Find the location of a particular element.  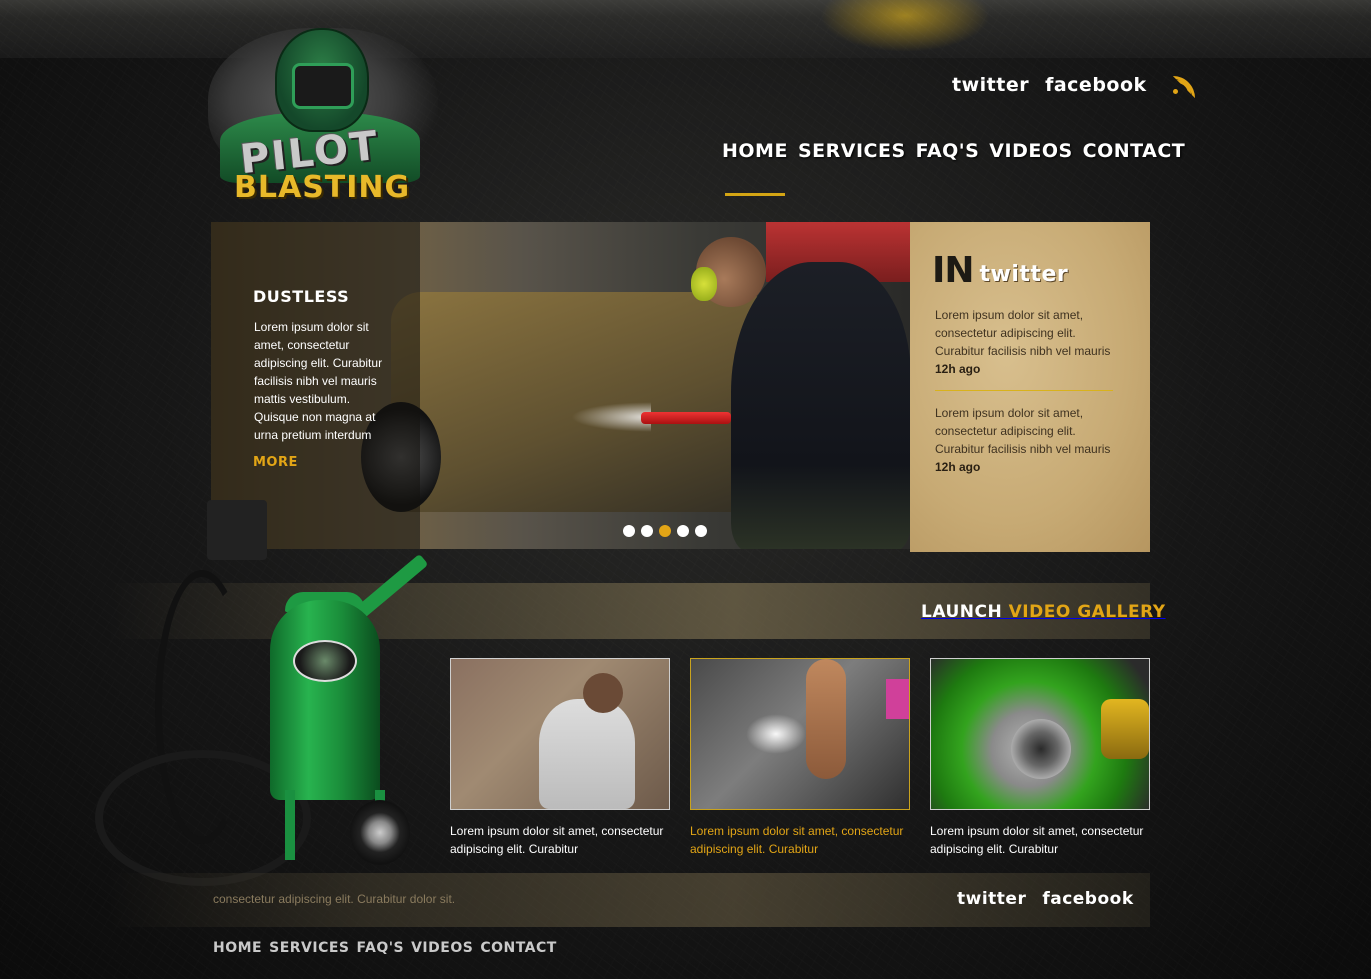

footer-nav-faqs: FAQ'S is located at coordinates (381, 948).